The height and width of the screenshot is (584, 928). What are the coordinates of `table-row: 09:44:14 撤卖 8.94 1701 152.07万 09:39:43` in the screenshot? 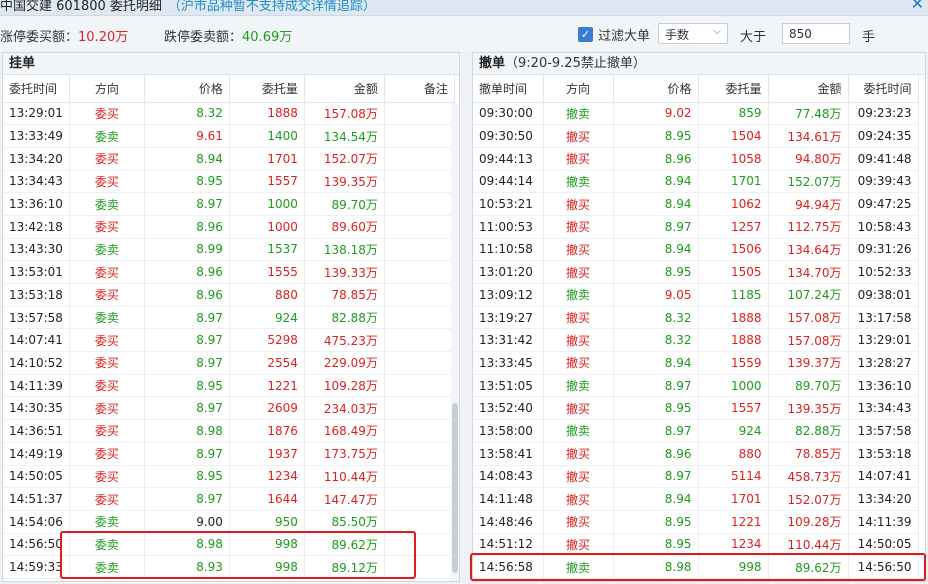 It's located at (696, 182).